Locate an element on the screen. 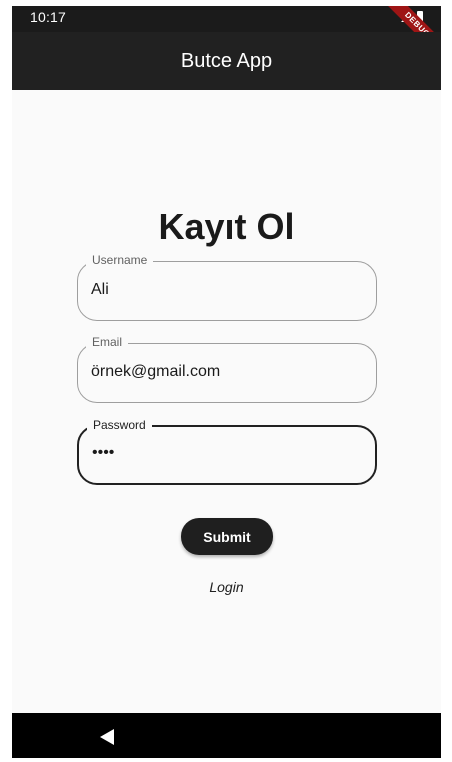 Image resolution: width=452 pixels, height=762 pixels. login-link: Login is located at coordinates (226, 587).